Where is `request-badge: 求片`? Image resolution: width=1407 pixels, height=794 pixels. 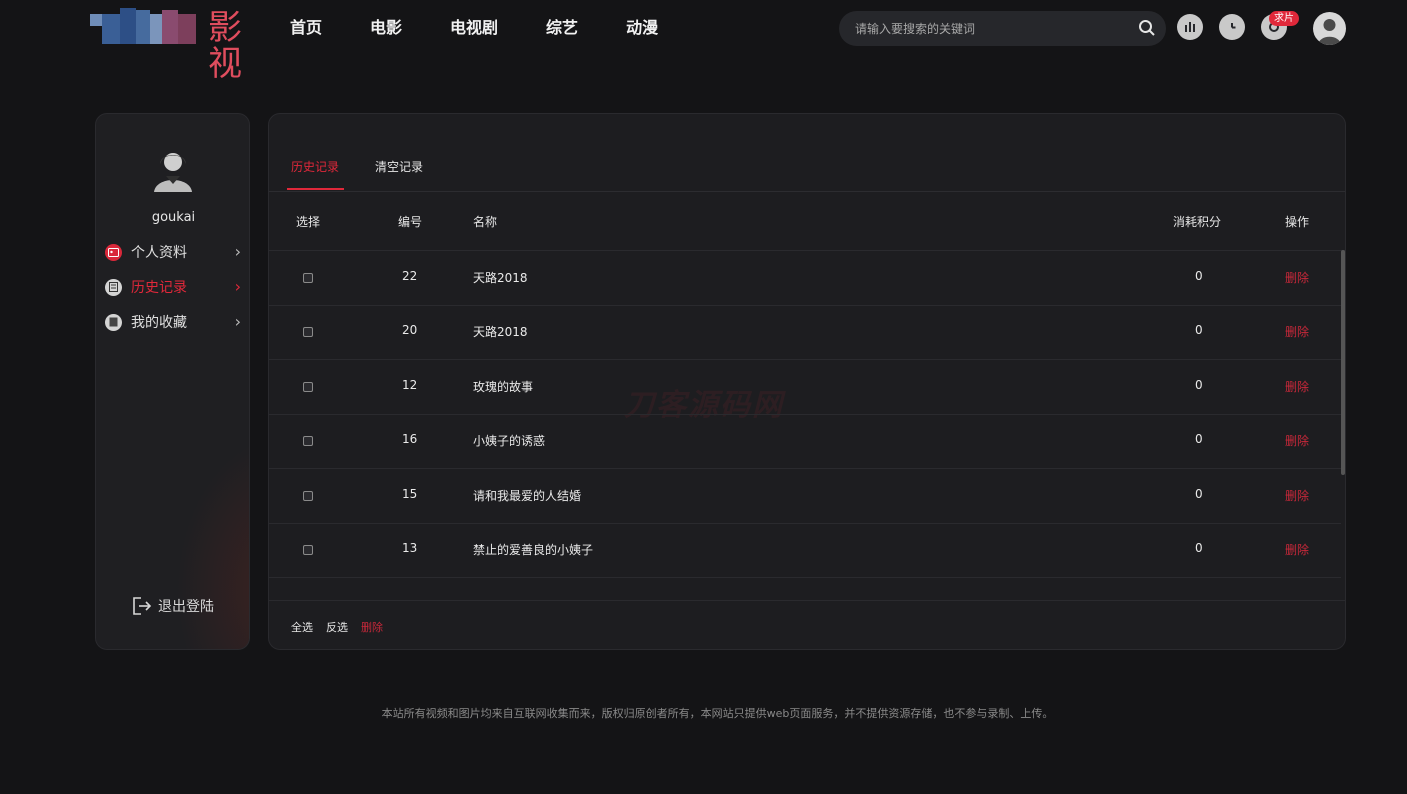 request-badge: 求片 is located at coordinates (1284, 18).